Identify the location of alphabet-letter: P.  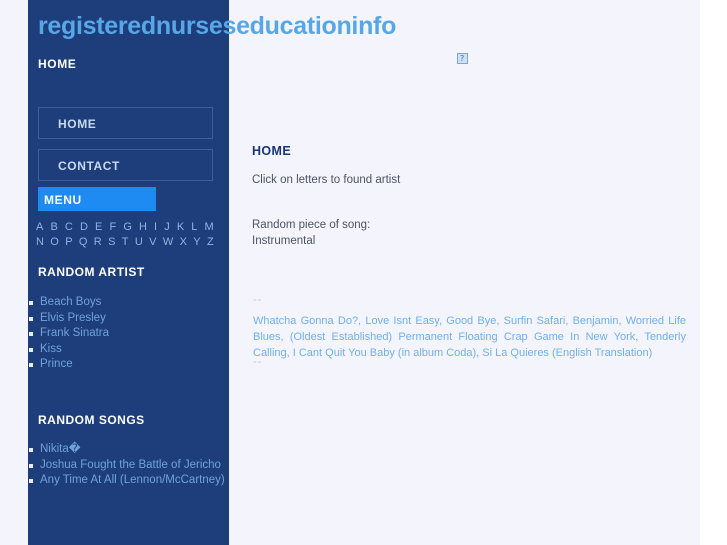
(69, 242).